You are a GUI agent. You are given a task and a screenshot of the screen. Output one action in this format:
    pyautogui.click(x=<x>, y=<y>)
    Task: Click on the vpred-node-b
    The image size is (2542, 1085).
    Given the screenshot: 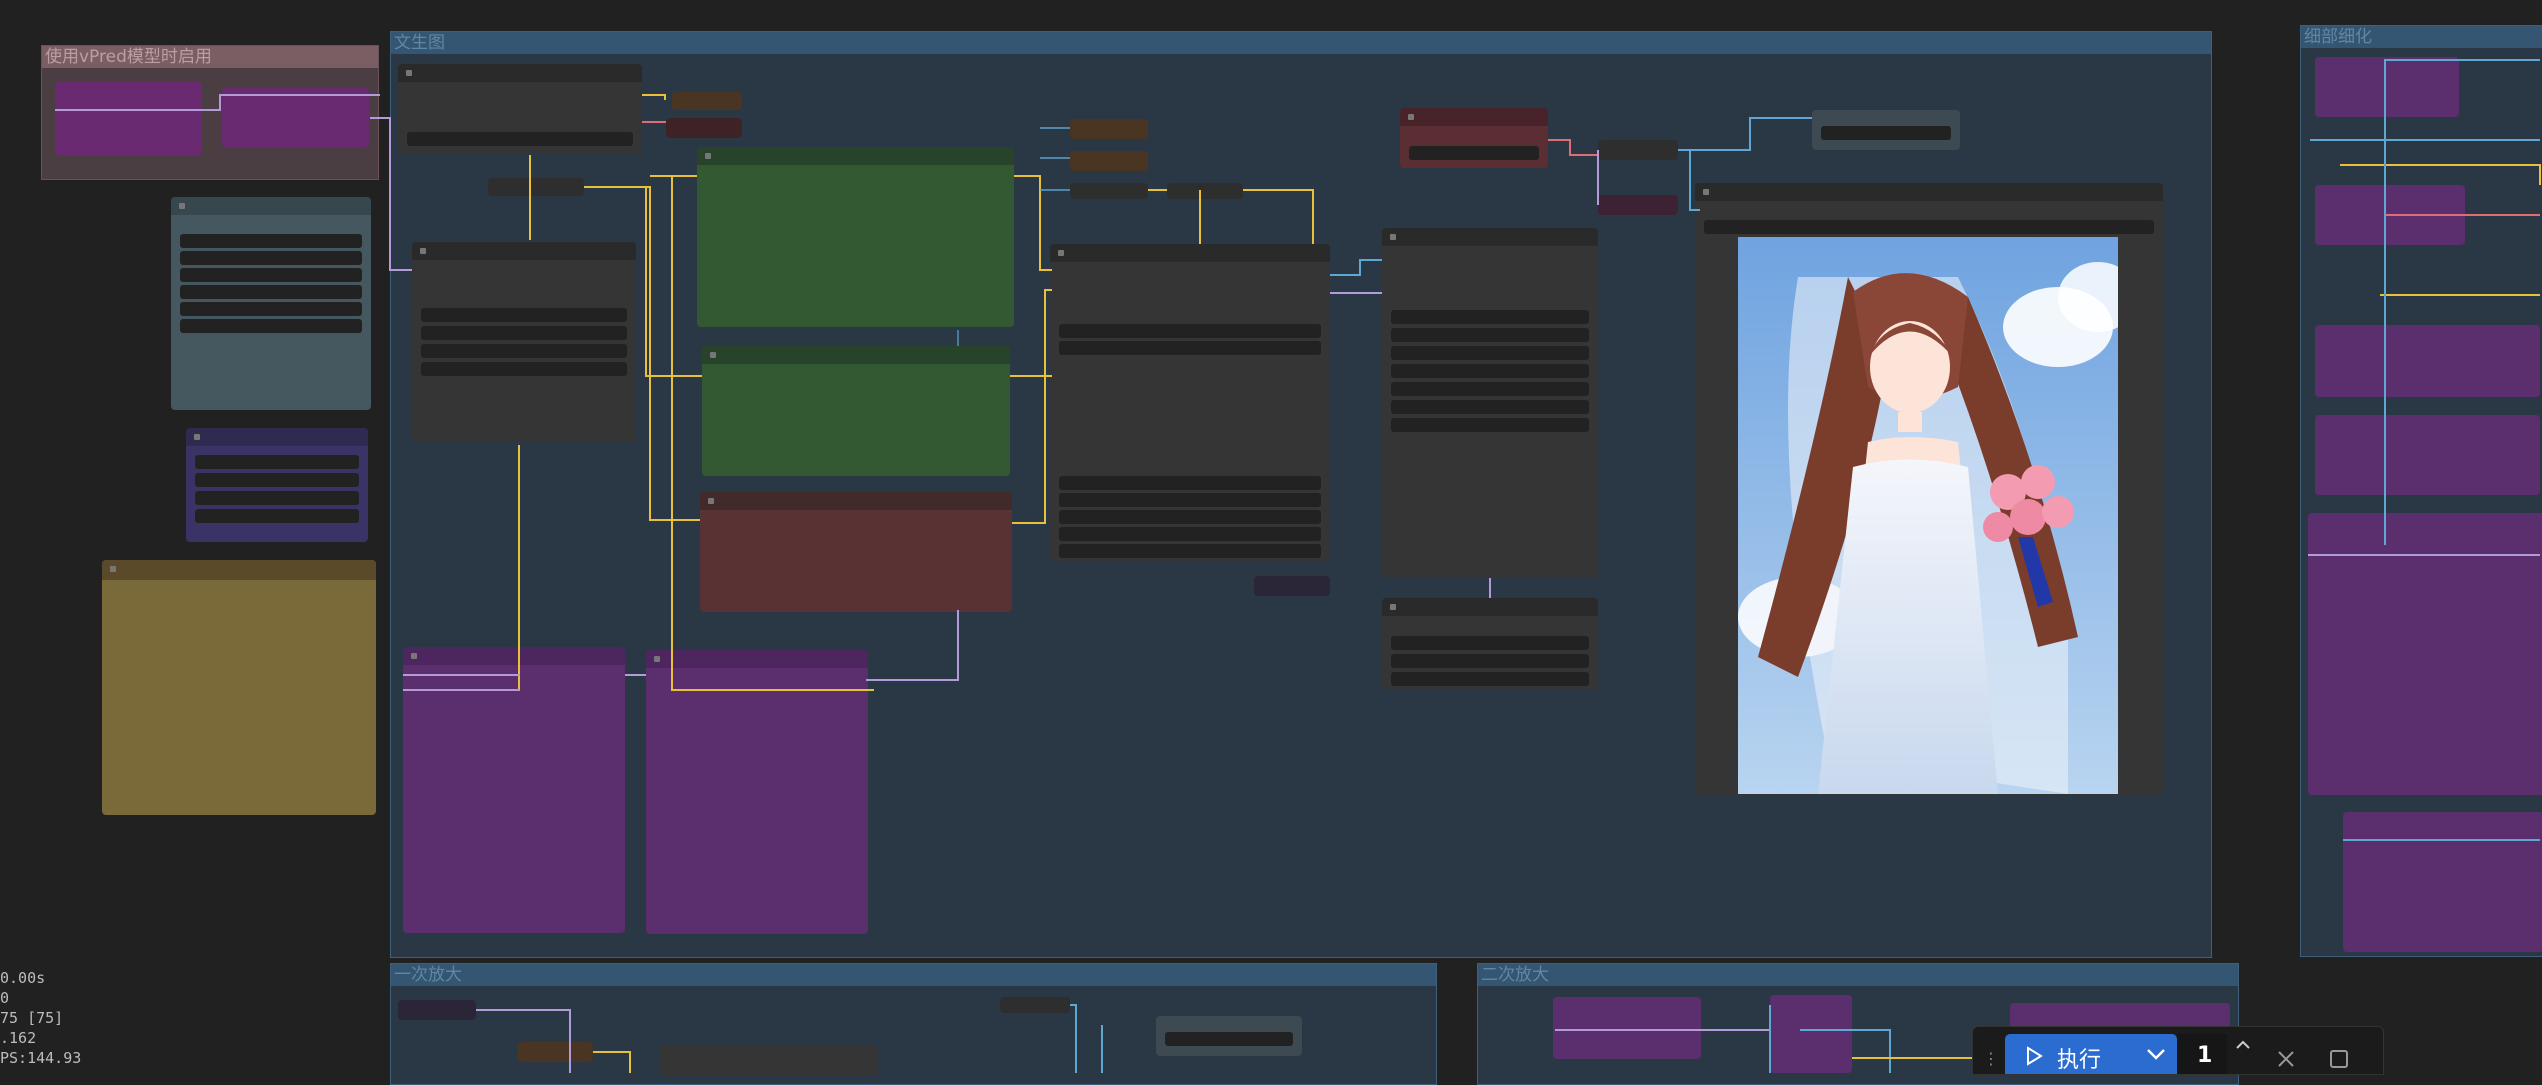 What is the action you would take?
    pyautogui.click(x=295, y=118)
    